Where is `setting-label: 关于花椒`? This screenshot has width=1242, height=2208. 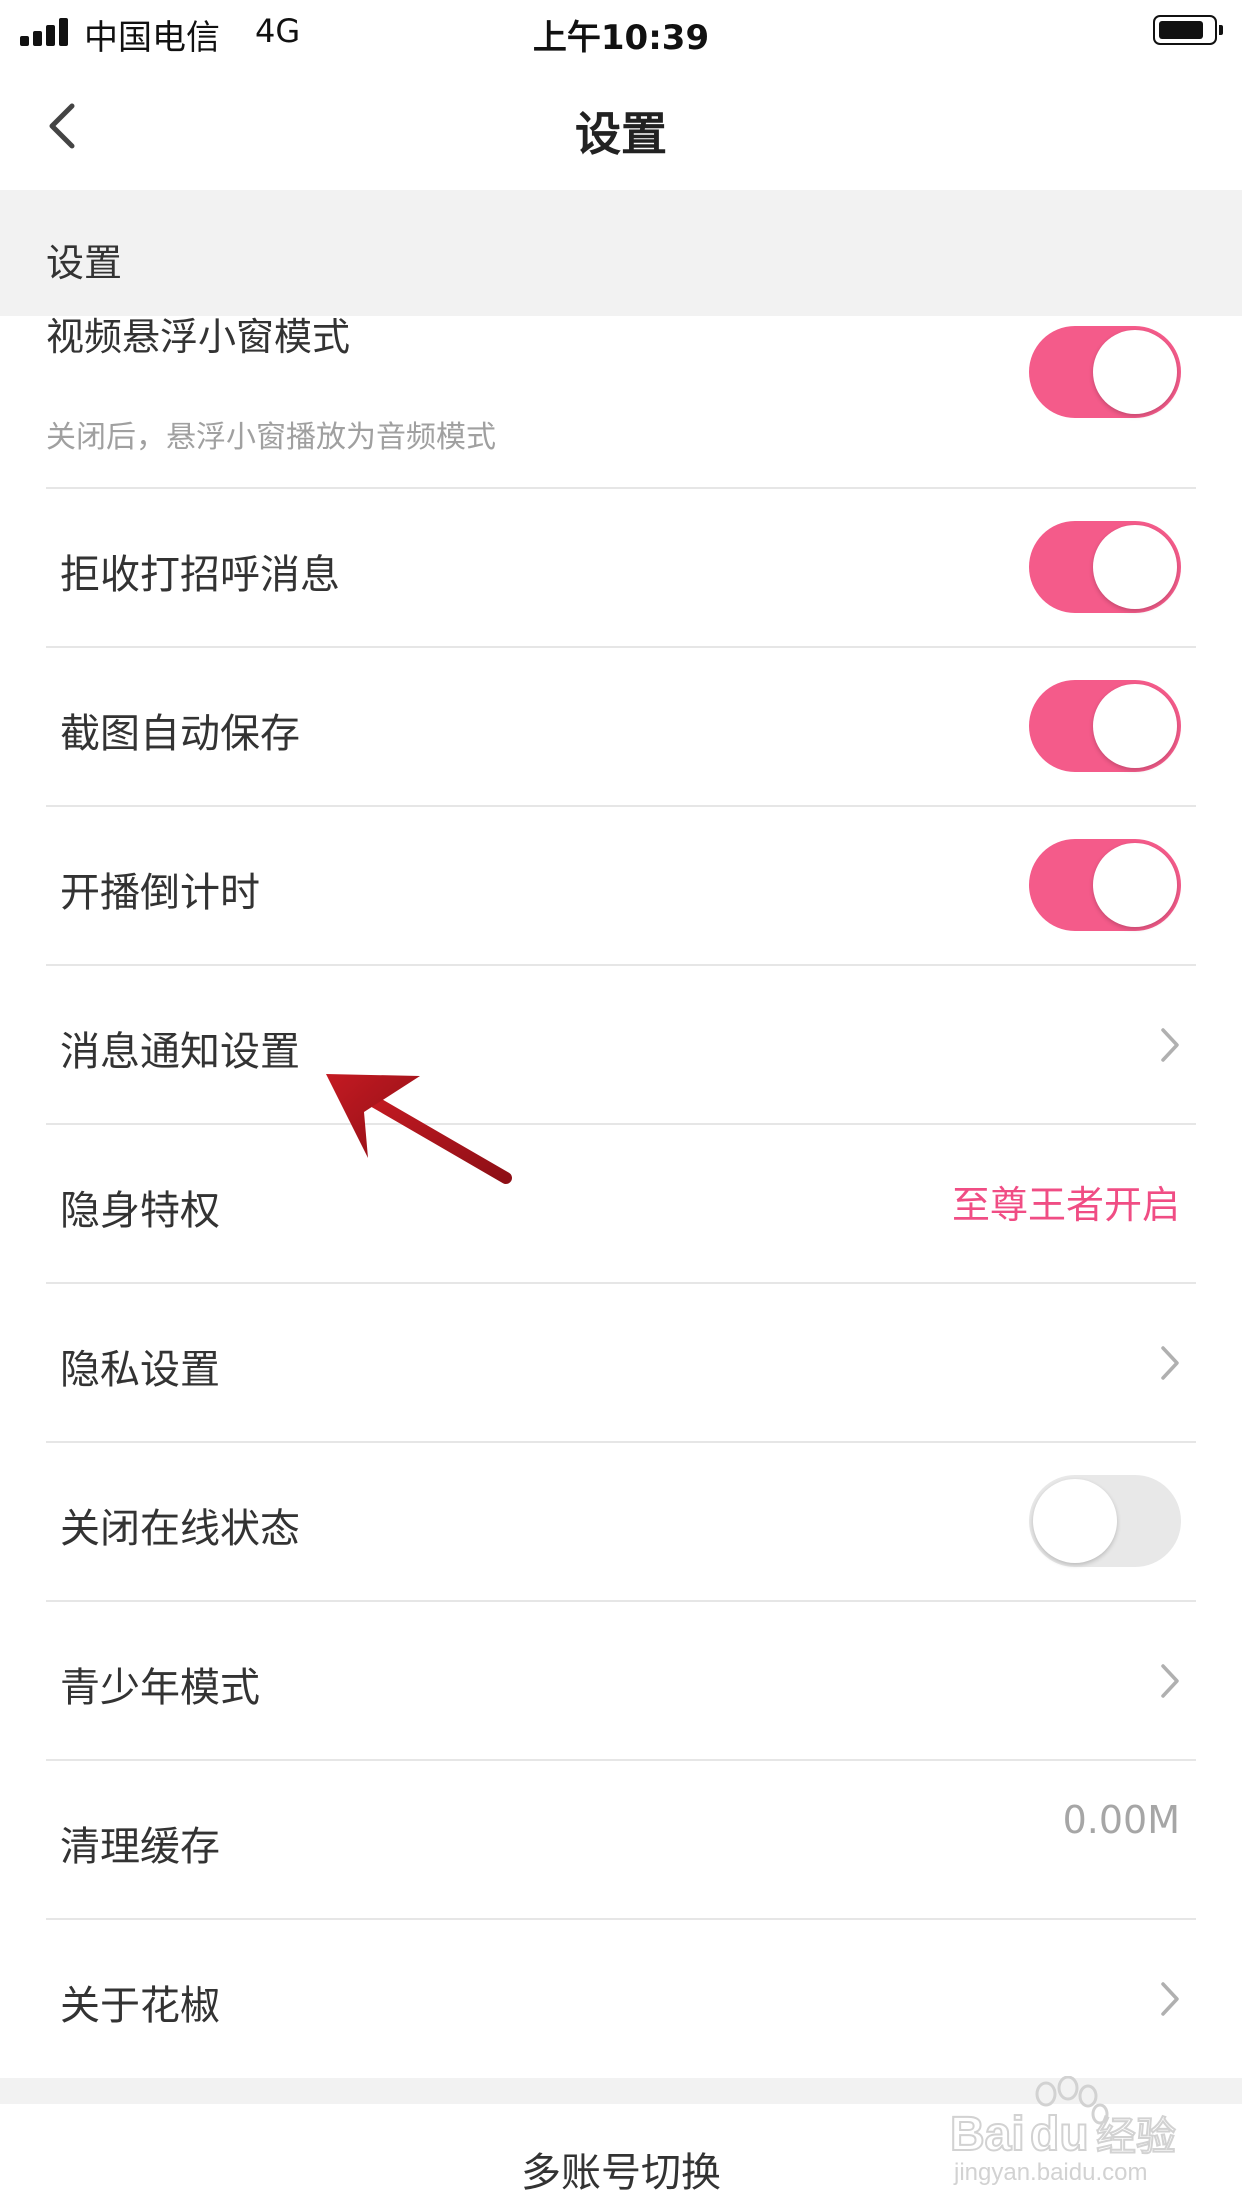 setting-label: 关于花椒 is located at coordinates (140, 2006).